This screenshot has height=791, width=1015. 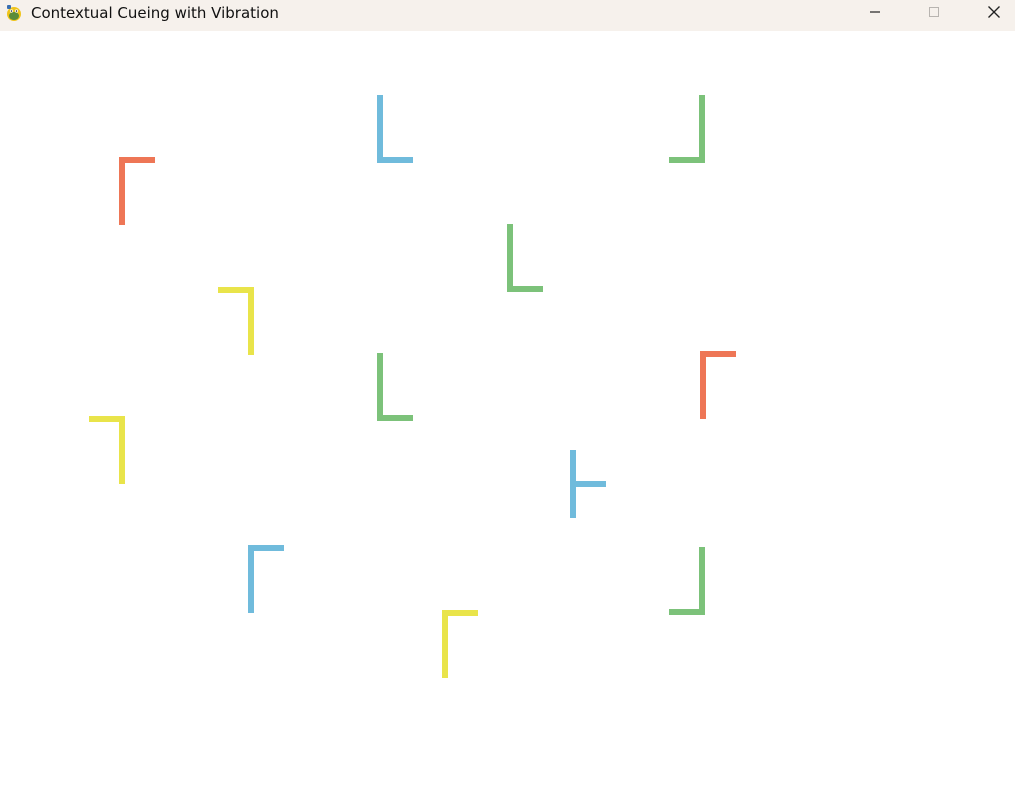 I want to click on window-title: Contextual Cueing with Vibration, so click(x=155, y=13).